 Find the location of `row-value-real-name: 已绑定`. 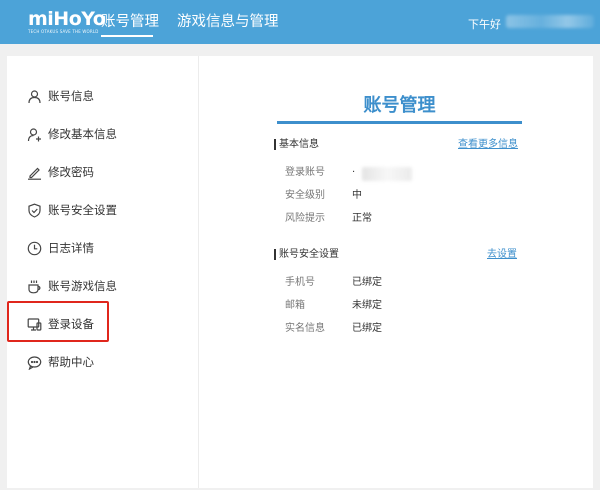

row-value-real-name: 已绑定 is located at coordinates (367, 328).